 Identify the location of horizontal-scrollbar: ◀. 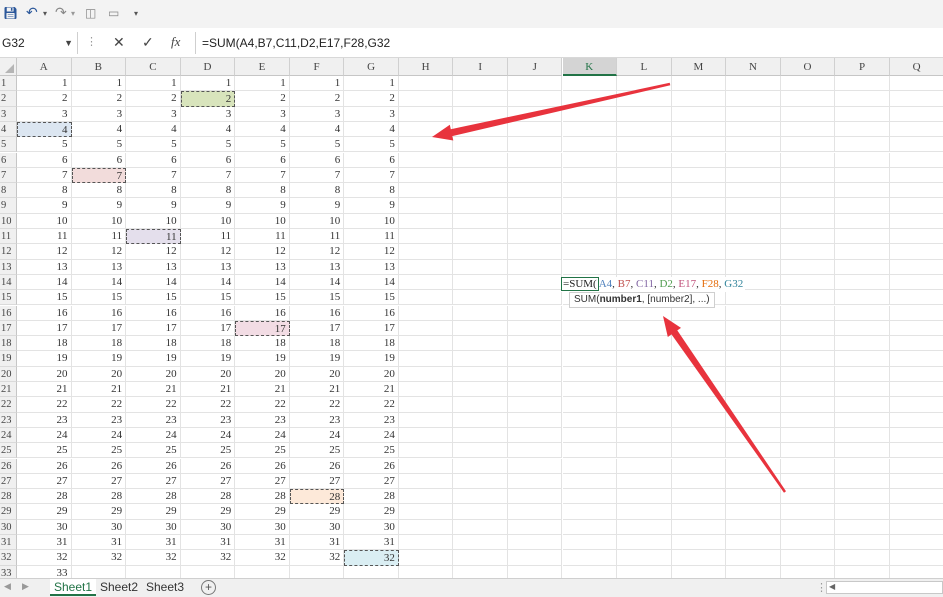
(884, 587).